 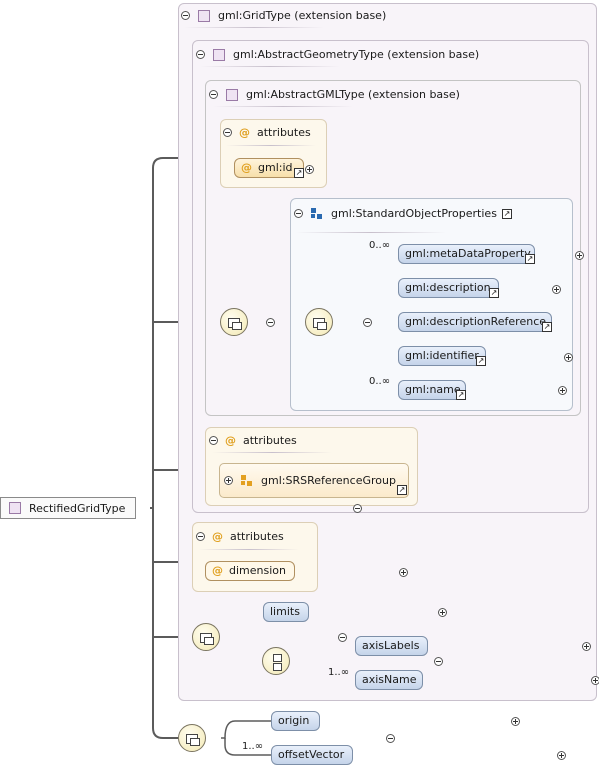 What do you see at coordinates (317, 213) in the screenshot?
I see `group-icon` at bounding box center [317, 213].